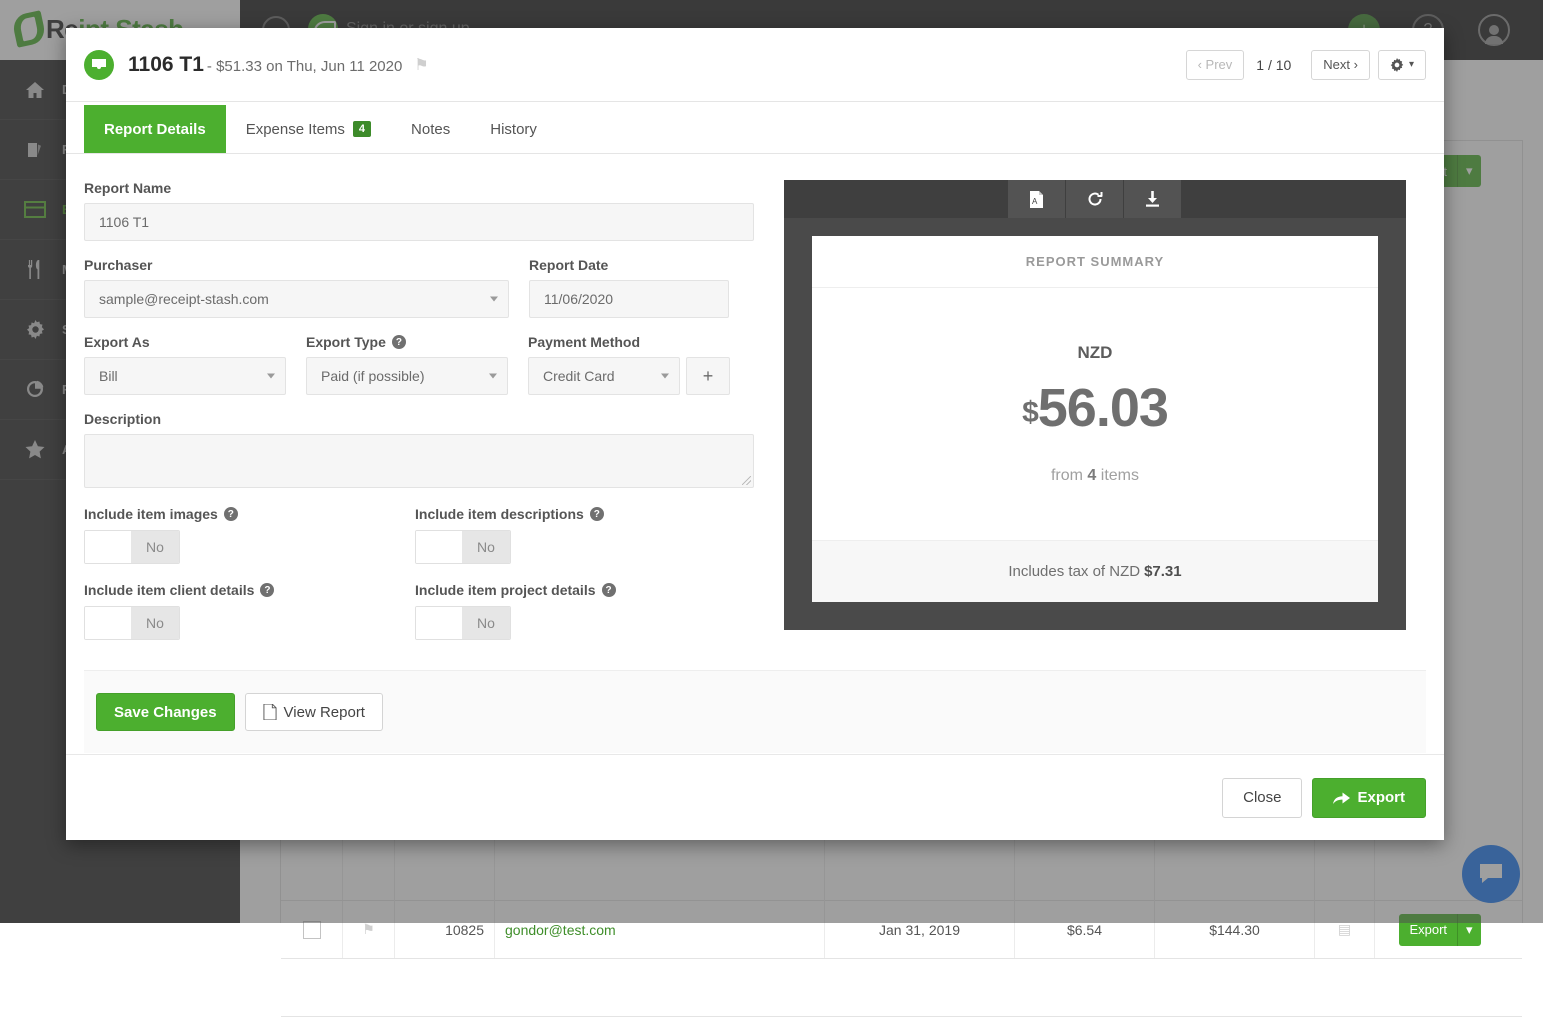 The height and width of the screenshot is (1017, 1543). Describe the element at coordinates (1340, 65) in the screenshot. I see `next-button: Next ›` at that location.